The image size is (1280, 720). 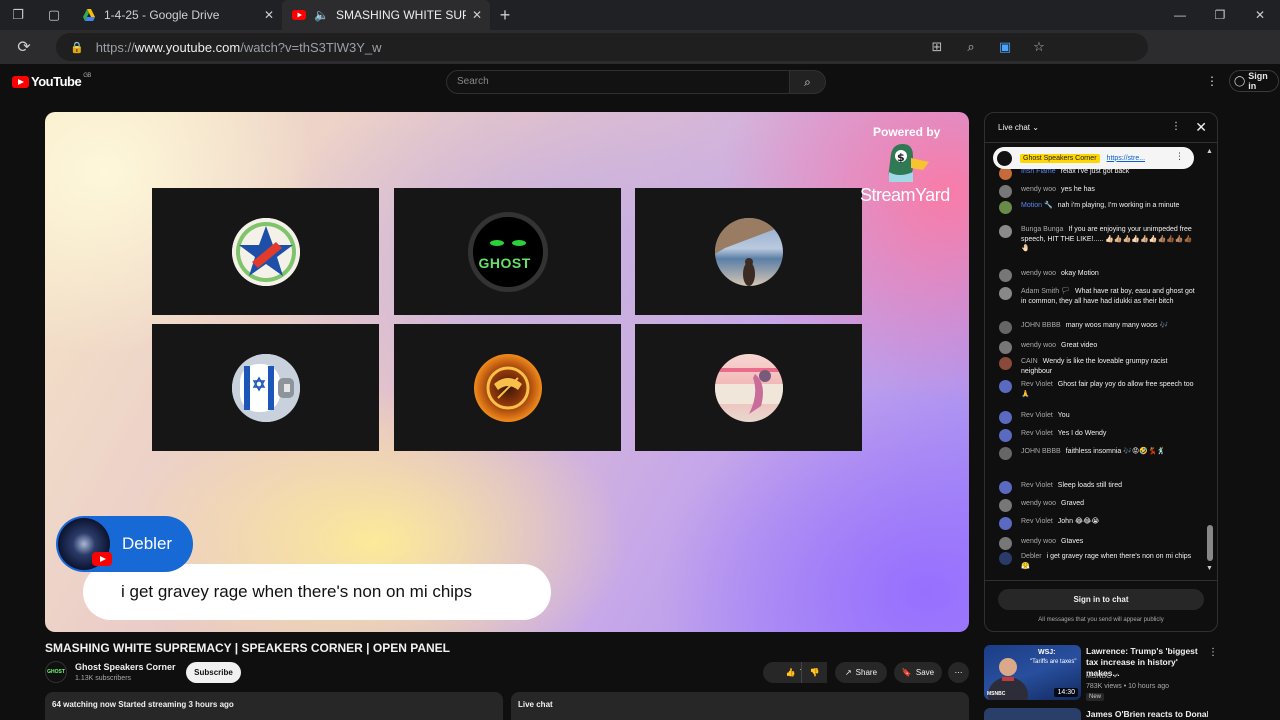 I want to click on ghost-label: GHOST, so click(x=504, y=262).